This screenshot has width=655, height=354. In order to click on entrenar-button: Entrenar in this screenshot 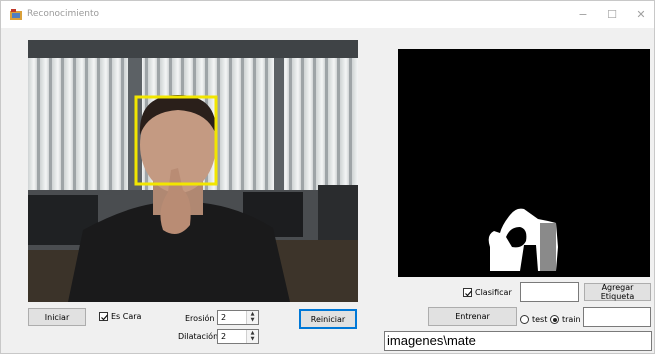, I will do `click(472, 316)`.